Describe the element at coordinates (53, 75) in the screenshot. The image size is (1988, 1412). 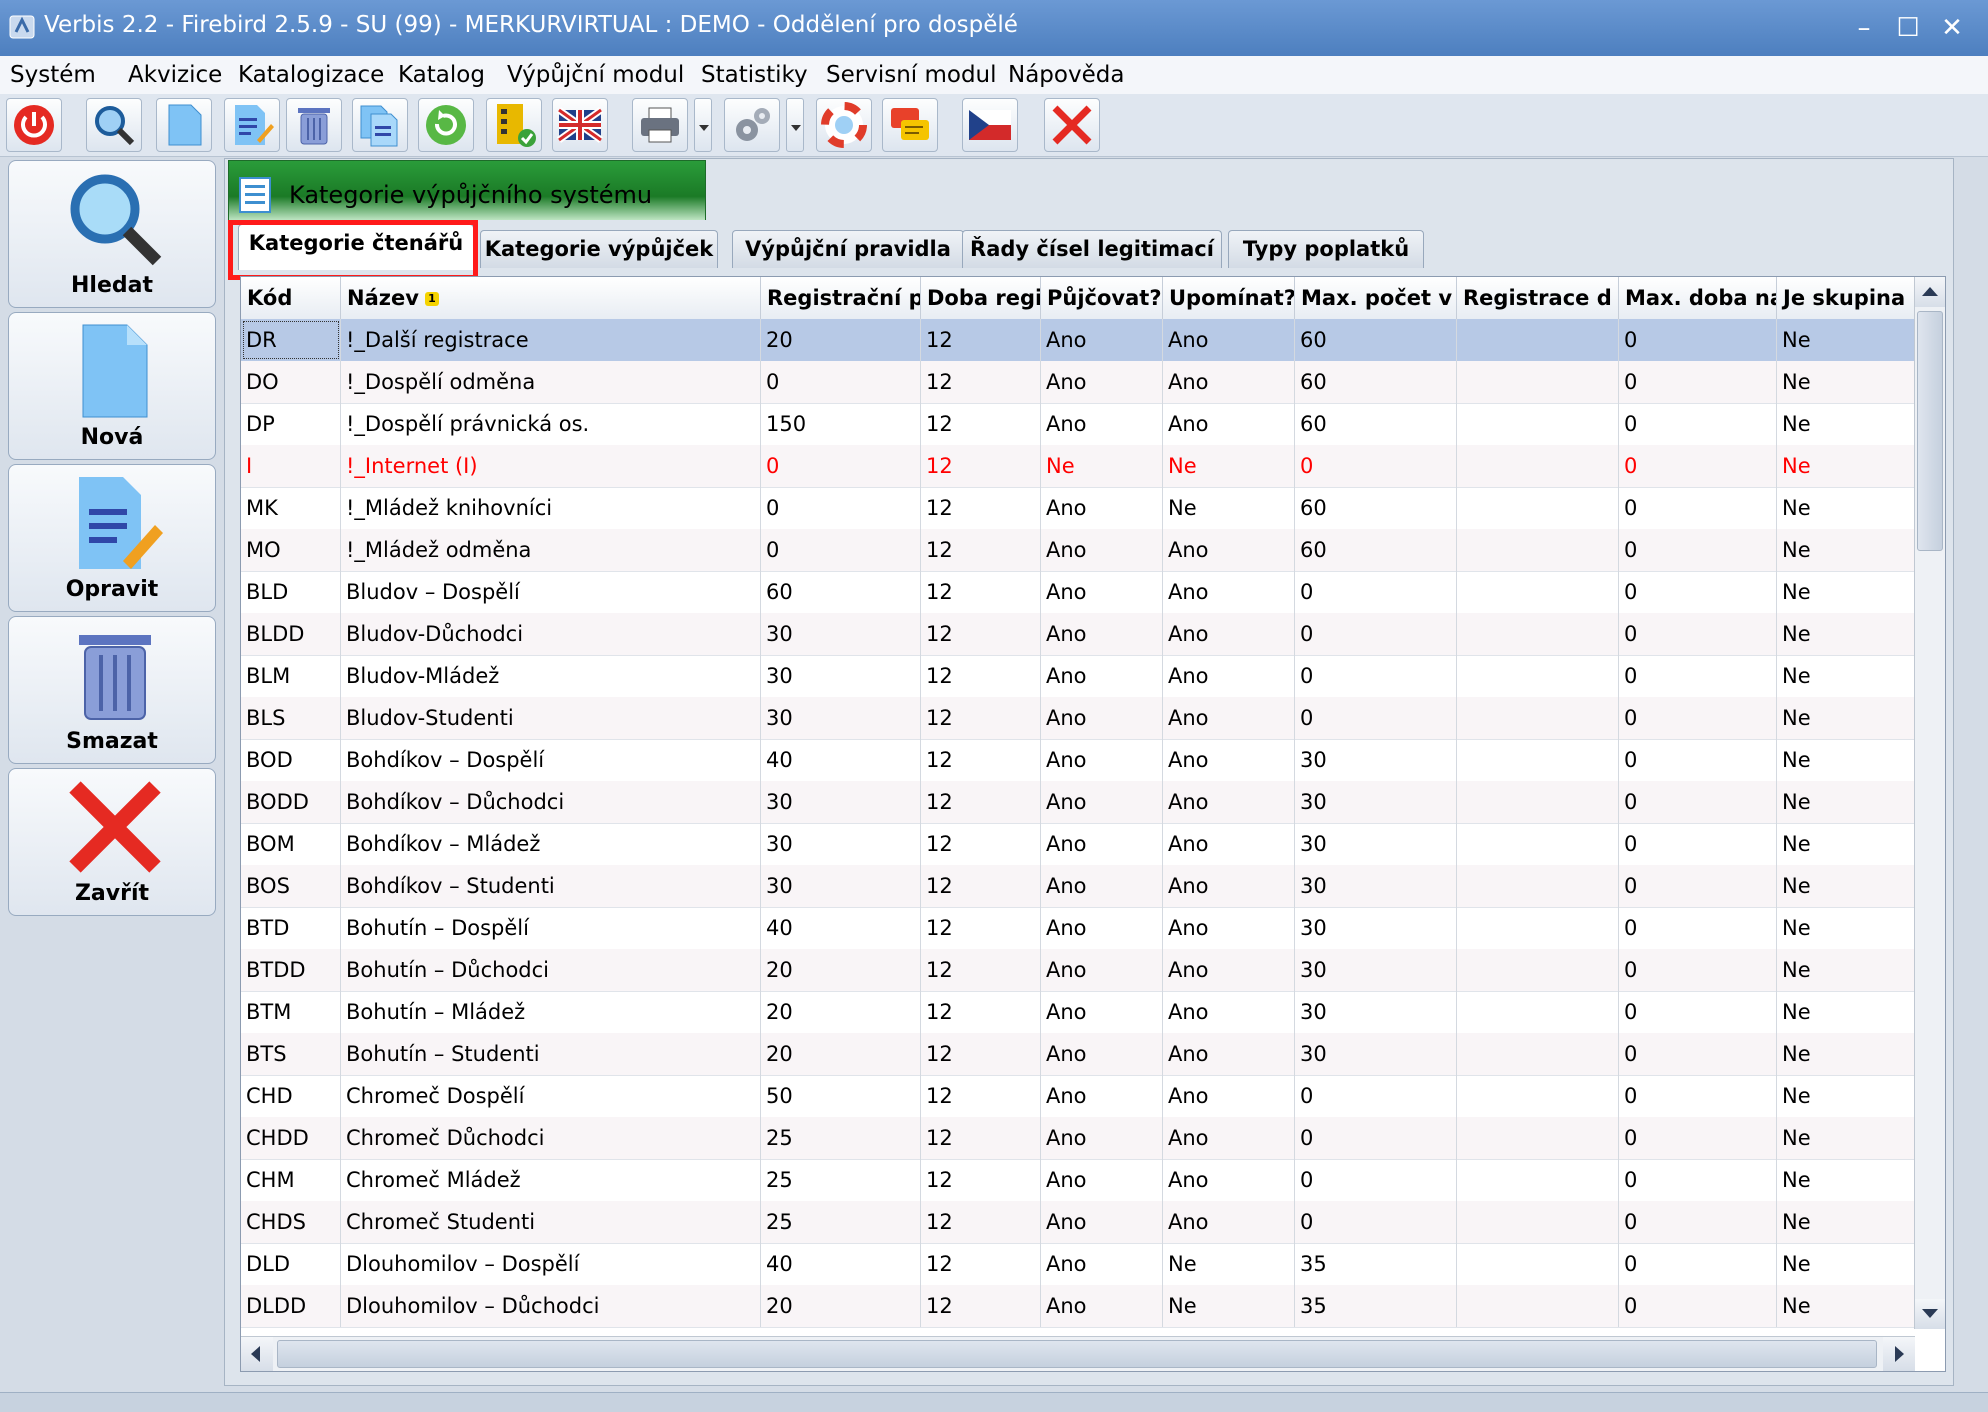
I see `menu-system: Systém` at that location.